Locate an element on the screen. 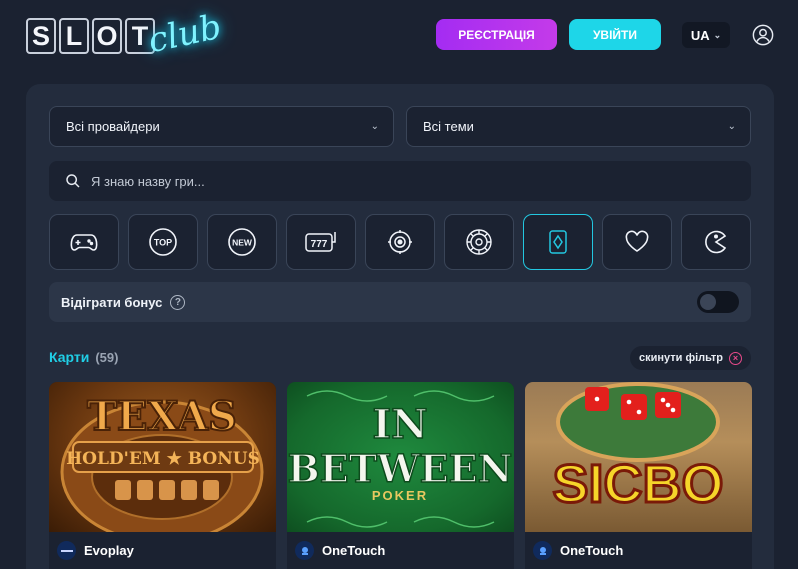 This screenshot has width=798, height=569. game-thumbnail: SICBO is located at coordinates (638, 457).